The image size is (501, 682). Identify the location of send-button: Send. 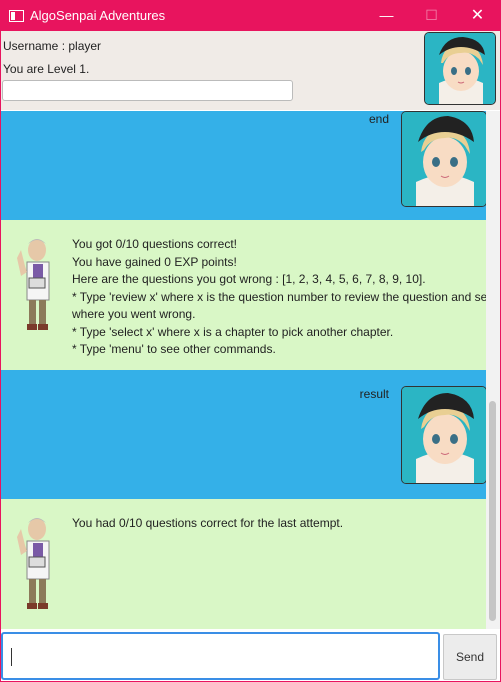
(470, 657).